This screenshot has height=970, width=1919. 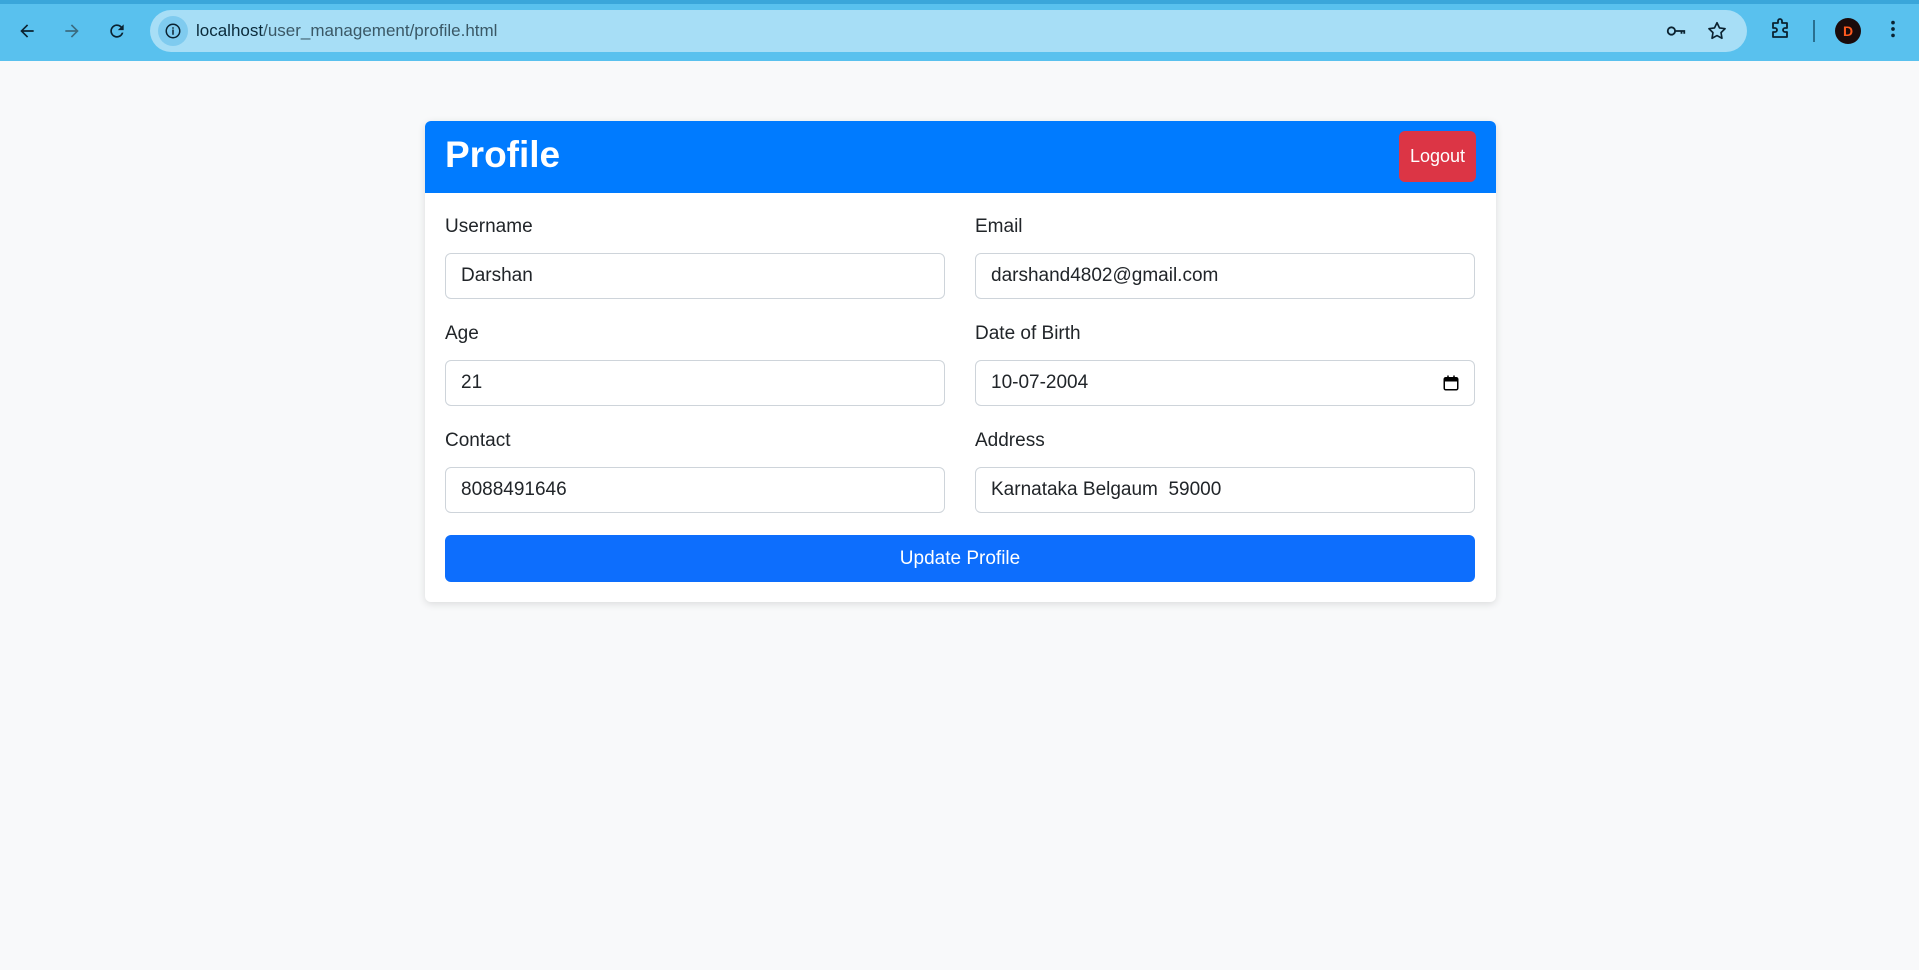 I want to click on dob-value: 10-07-2004, so click(x=1040, y=382).